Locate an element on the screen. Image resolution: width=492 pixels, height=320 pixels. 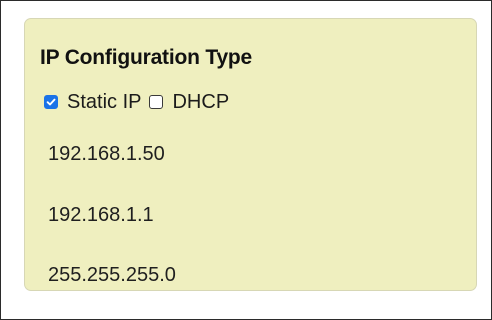
subnet-mask-value: 255.255.255.0 is located at coordinates (112, 275).